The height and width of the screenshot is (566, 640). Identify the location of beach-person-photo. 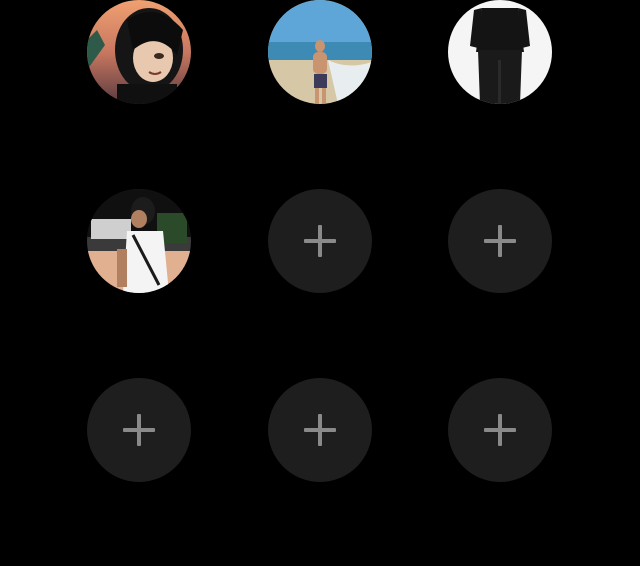
(320, 52).